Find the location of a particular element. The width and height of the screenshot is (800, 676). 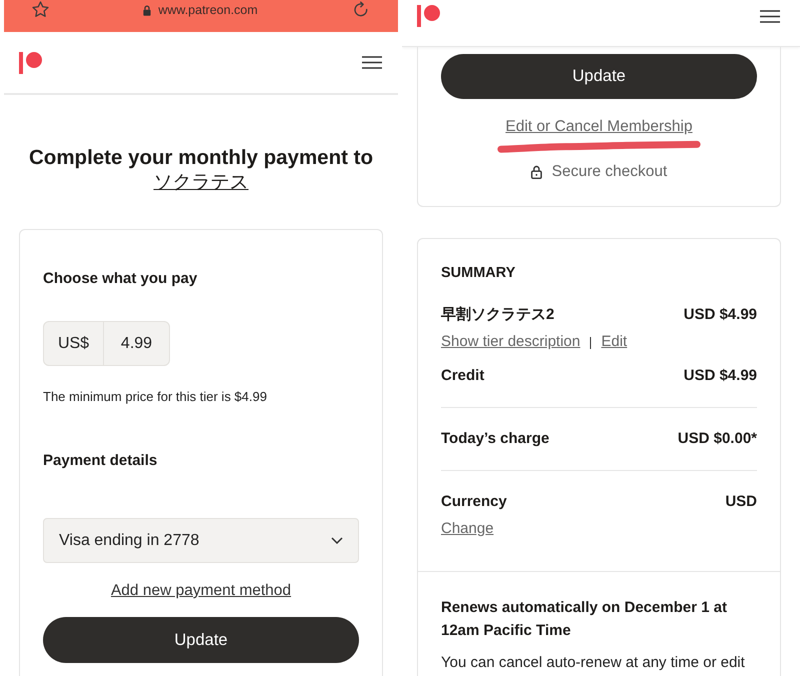

add-payment-method-link: Add new payment method is located at coordinates (201, 590).